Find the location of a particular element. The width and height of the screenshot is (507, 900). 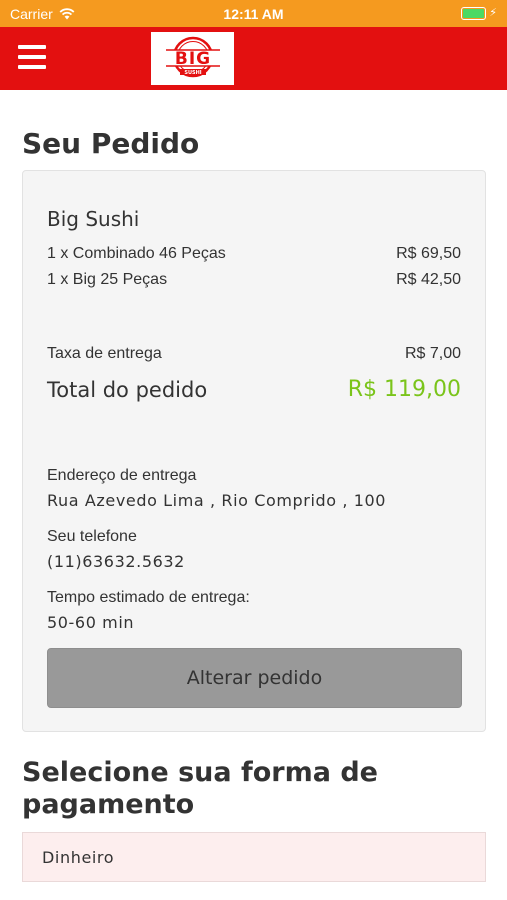

delivery-fee-label: Taxa de entrega is located at coordinates (104, 353).